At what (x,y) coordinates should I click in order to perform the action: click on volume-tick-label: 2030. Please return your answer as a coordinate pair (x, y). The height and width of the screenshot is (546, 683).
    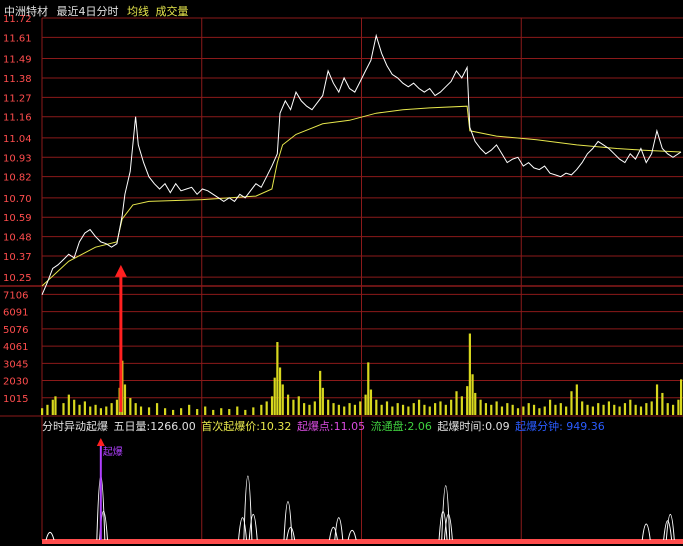
    Looking at the image, I should click on (15, 382).